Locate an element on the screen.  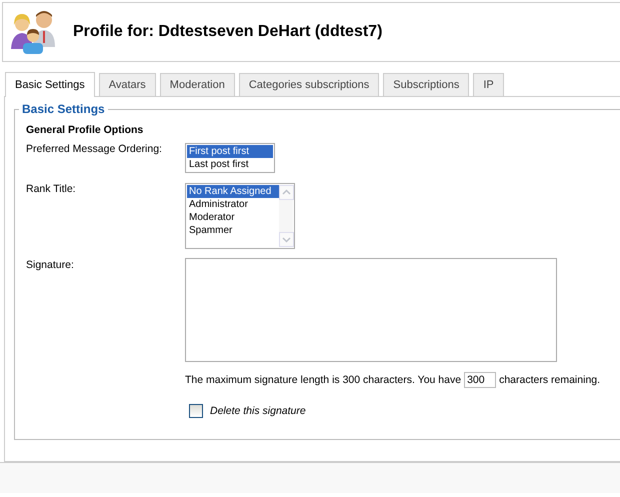
delete-checkbox is located at coordinates (196, 411).